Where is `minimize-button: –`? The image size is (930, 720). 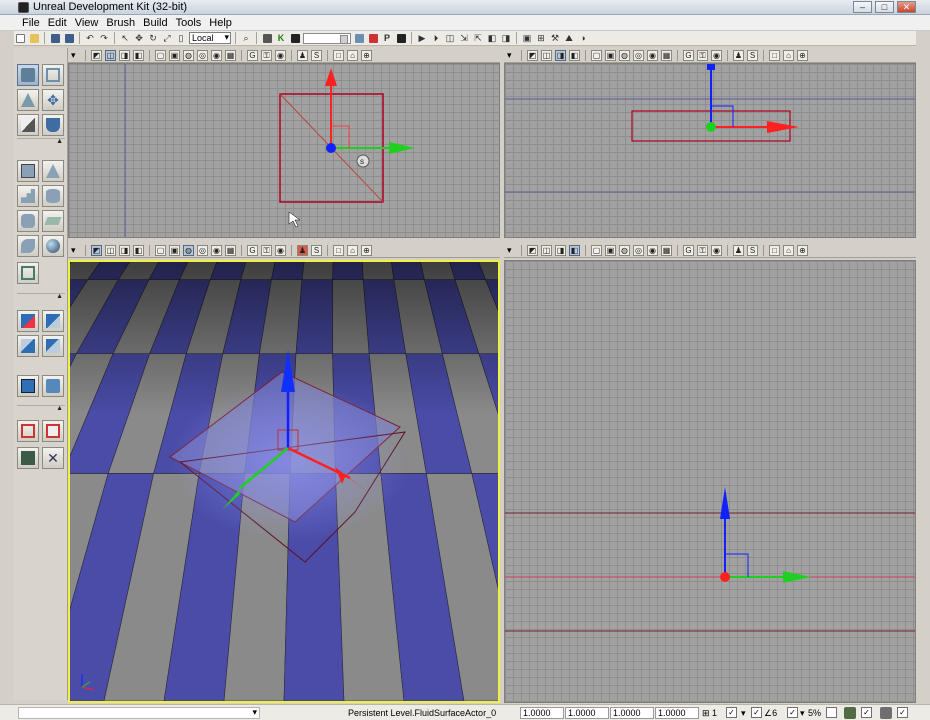 minimize-button: – is located at coordinates (862, 7).